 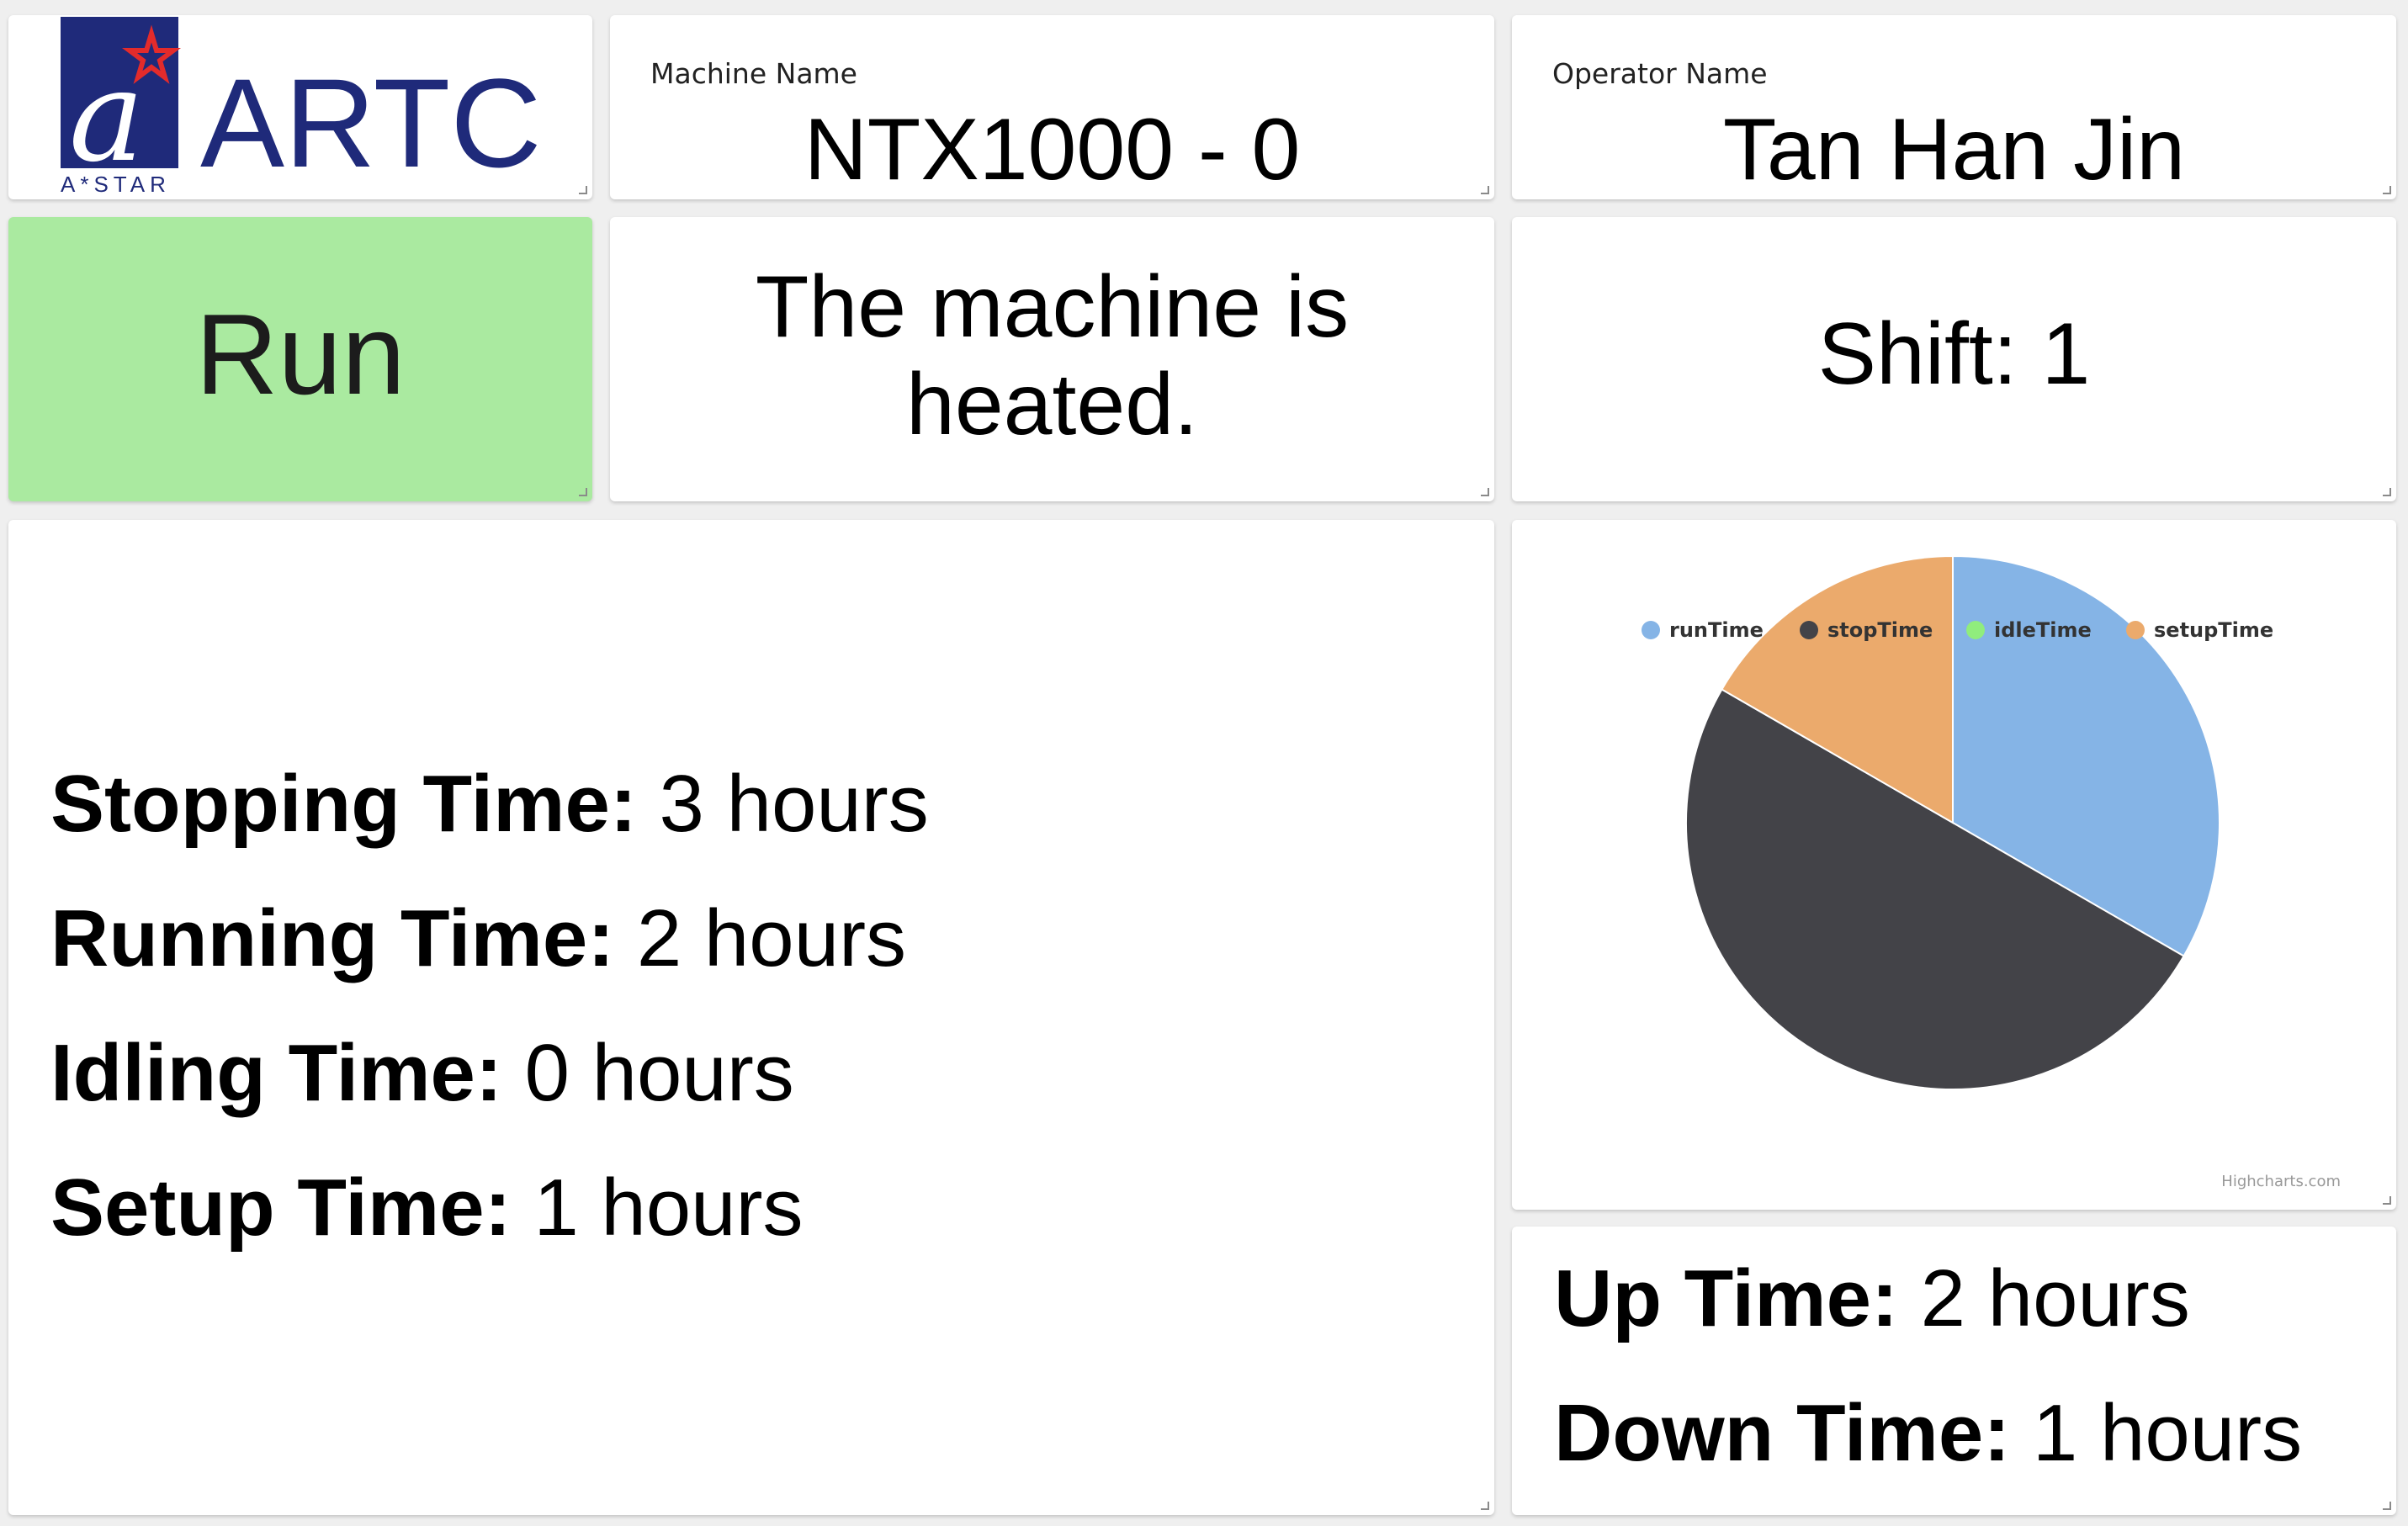 What do you see at coordinates (300, 354) in the screenshot?
I see `status-text: Run` at bounding box center [300, 354].